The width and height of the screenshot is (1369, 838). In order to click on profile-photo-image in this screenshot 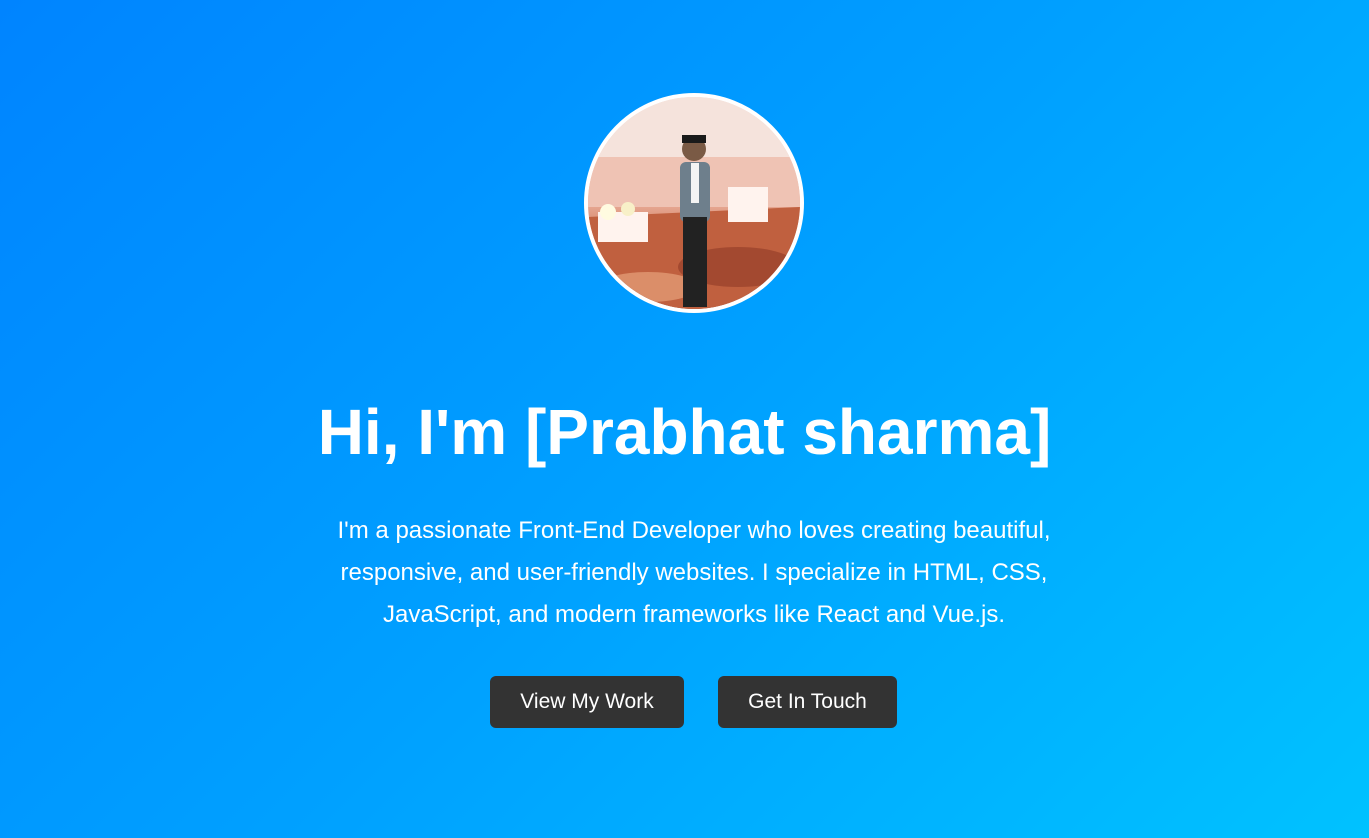, I will do `click(694, 203)`.